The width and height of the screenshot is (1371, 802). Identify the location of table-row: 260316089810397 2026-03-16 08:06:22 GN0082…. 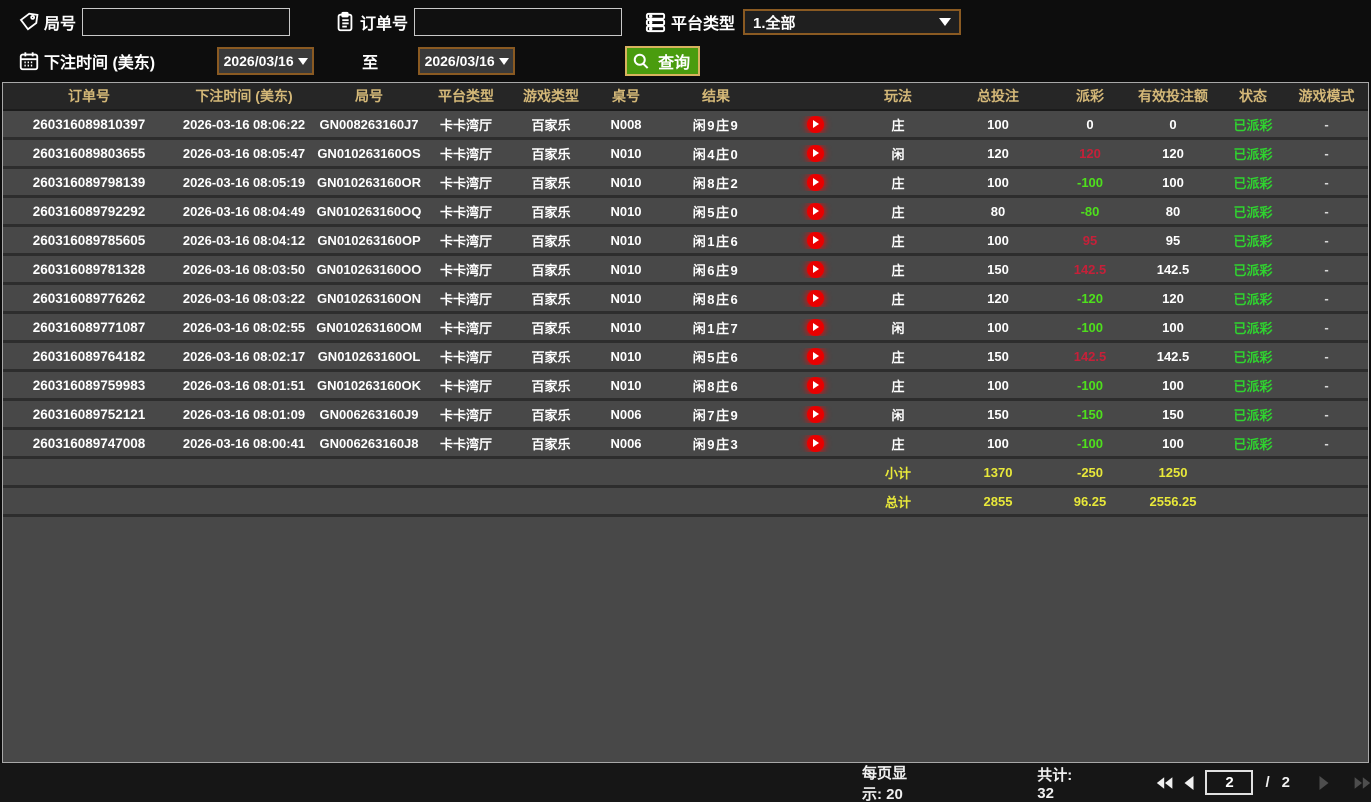
(685, 125).